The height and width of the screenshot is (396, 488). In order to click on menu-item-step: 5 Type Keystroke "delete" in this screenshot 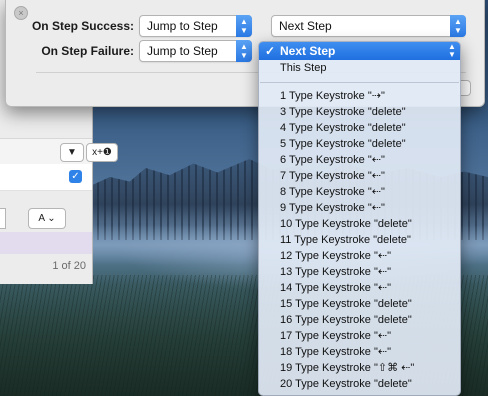, I will do `click(343, 144)`.